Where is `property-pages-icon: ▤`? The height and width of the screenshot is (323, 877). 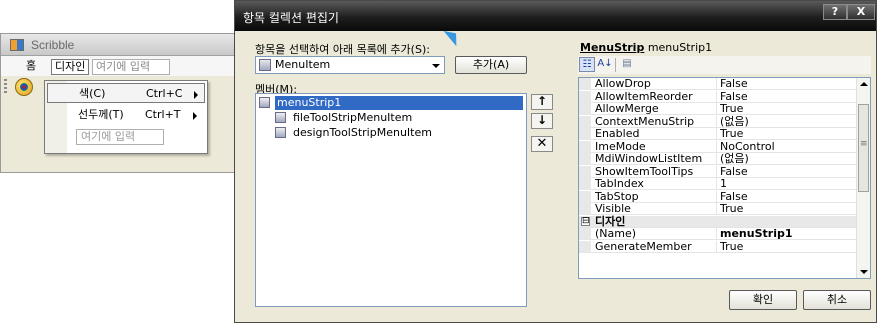
property-pages-icon: ▤ is located at coordinates (627, 64).